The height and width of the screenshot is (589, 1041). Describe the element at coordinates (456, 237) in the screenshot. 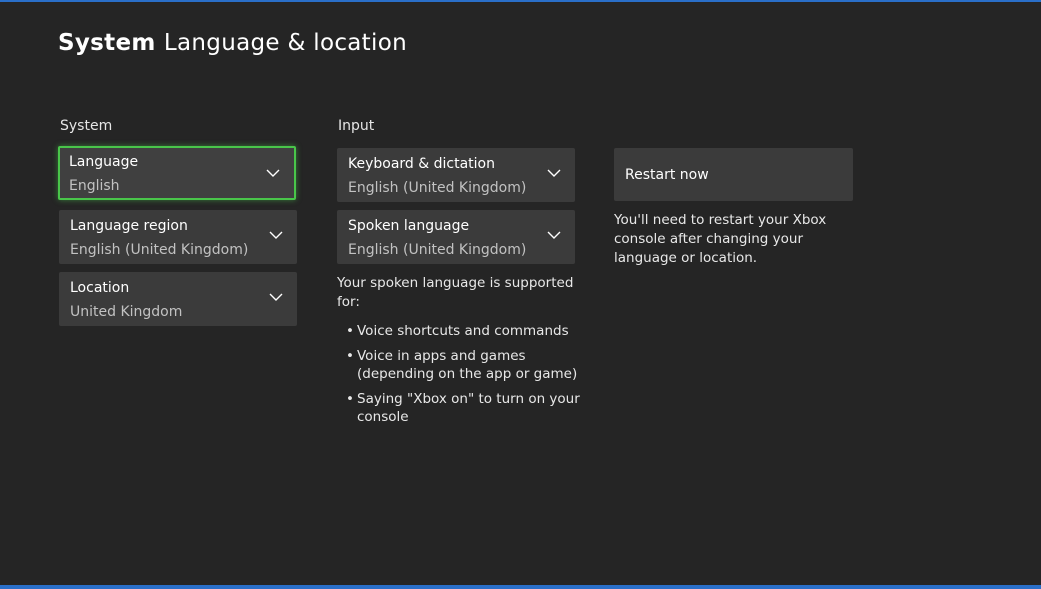

I see `spoken-language-dropdown: Spoken language English (United Kingdom)` at that location.